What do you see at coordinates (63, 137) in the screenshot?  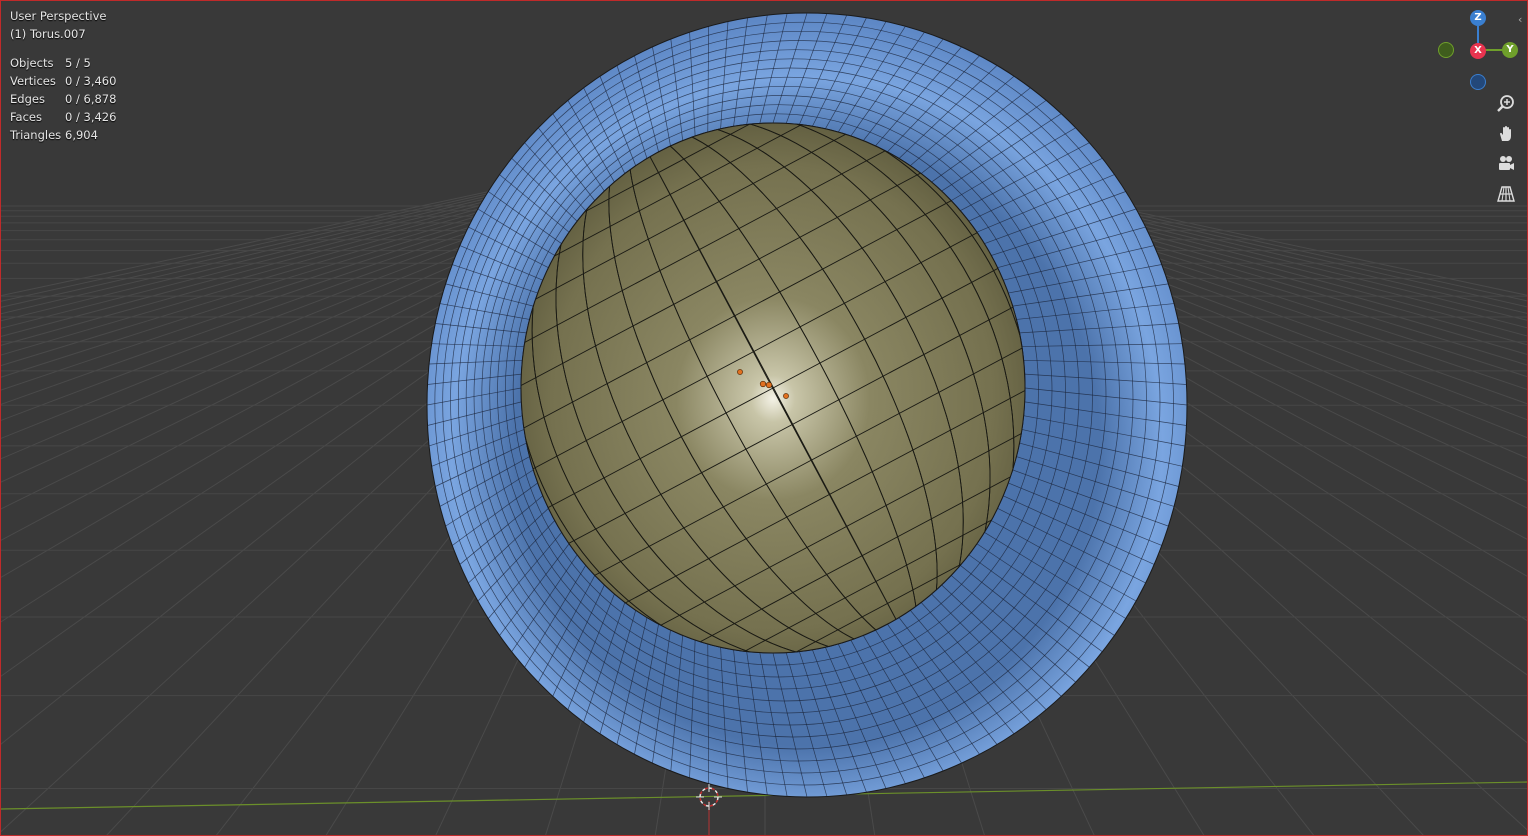 I see `stat-row-triangles: Triangles 6,904` at bounding box center [63, 137].